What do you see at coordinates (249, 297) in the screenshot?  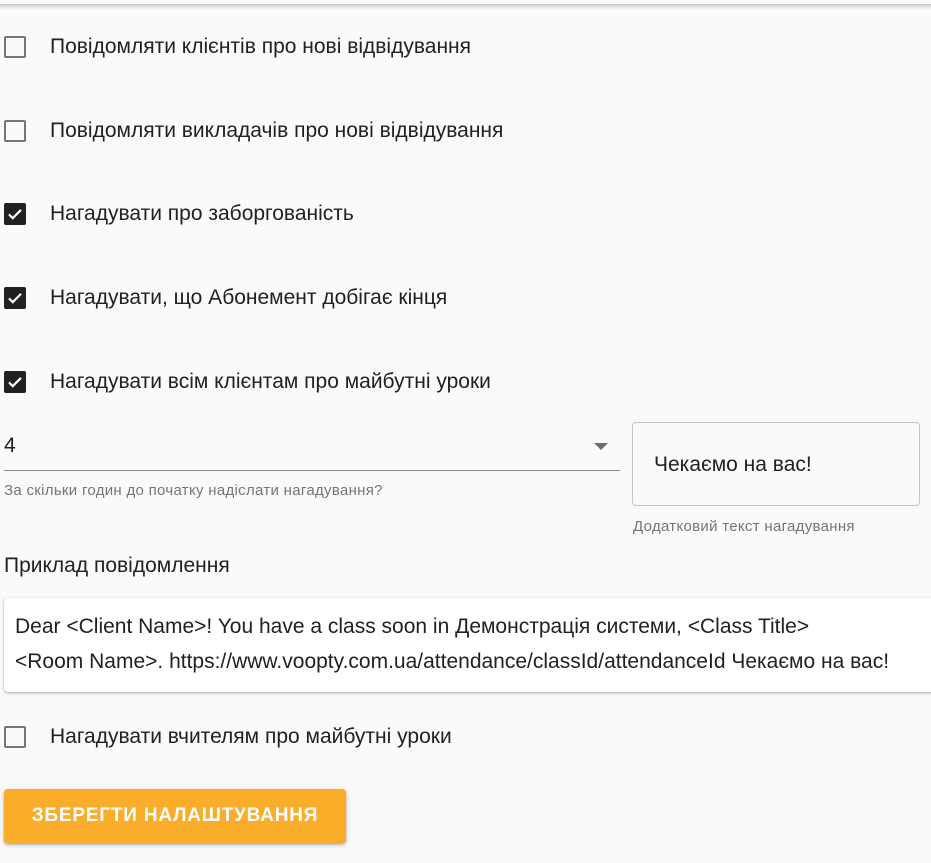 I see `remind-subscription-ending-label: Нагадувати, що Абонемент добігає кінця` at bounding box center [249, 297].